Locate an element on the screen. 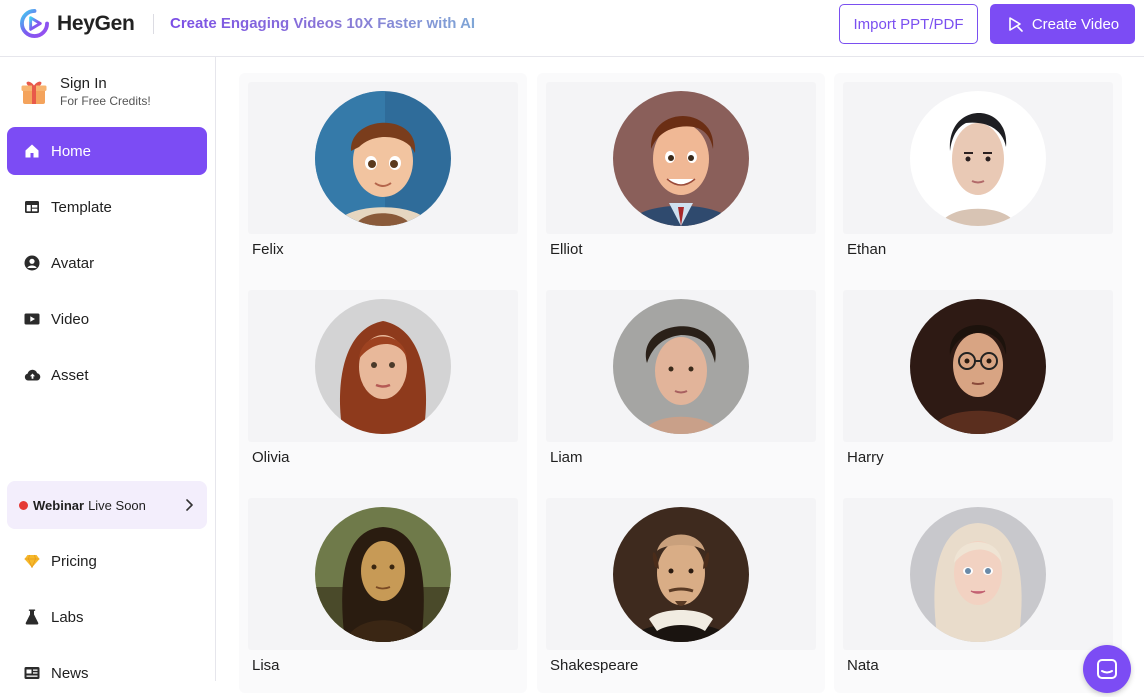 Image resolution: width=1144 pixels, height=697 pixels. sign-in-promo: Sign In For Free Credits! is located at coordinates (85, 92).